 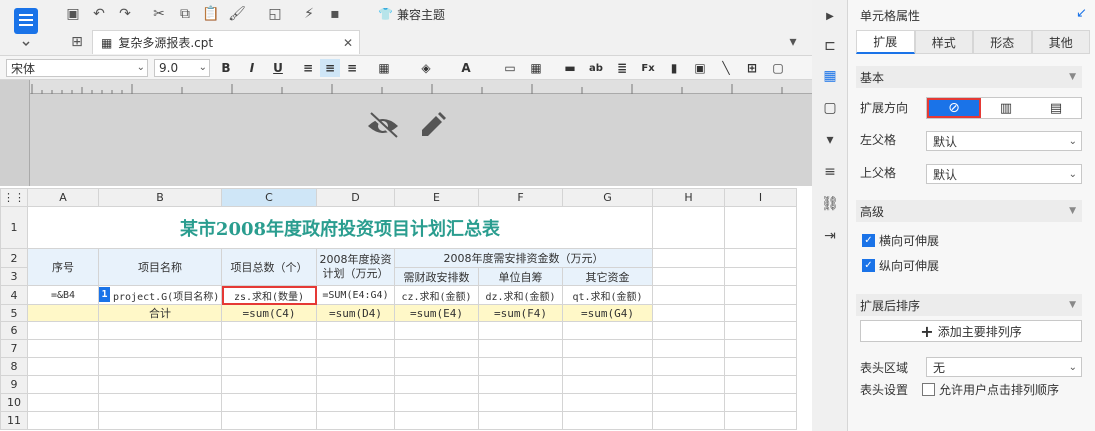 What do you see at coordinates (330, 68) in the screenshot?
I see `align-center-icon: ≡` at bounding box center [330, 68].